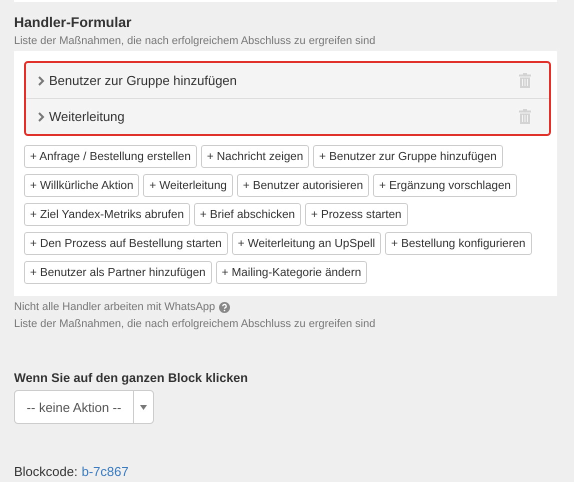 This screenshot has height=482, width=574. What do you see at coordinates (46, 471) in the screenshot?
I see `block-code-label: Blockcode:` at bounding box center [46, 471].